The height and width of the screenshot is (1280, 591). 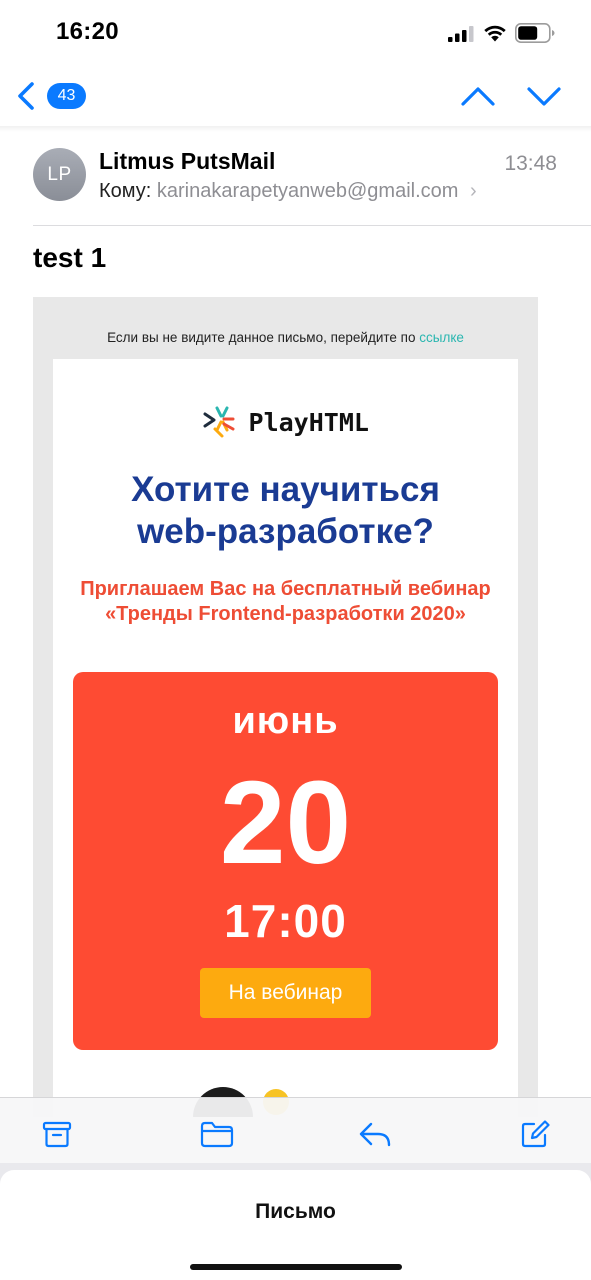 I want to click on received-time: 13:48, so click(x=530, y=163).